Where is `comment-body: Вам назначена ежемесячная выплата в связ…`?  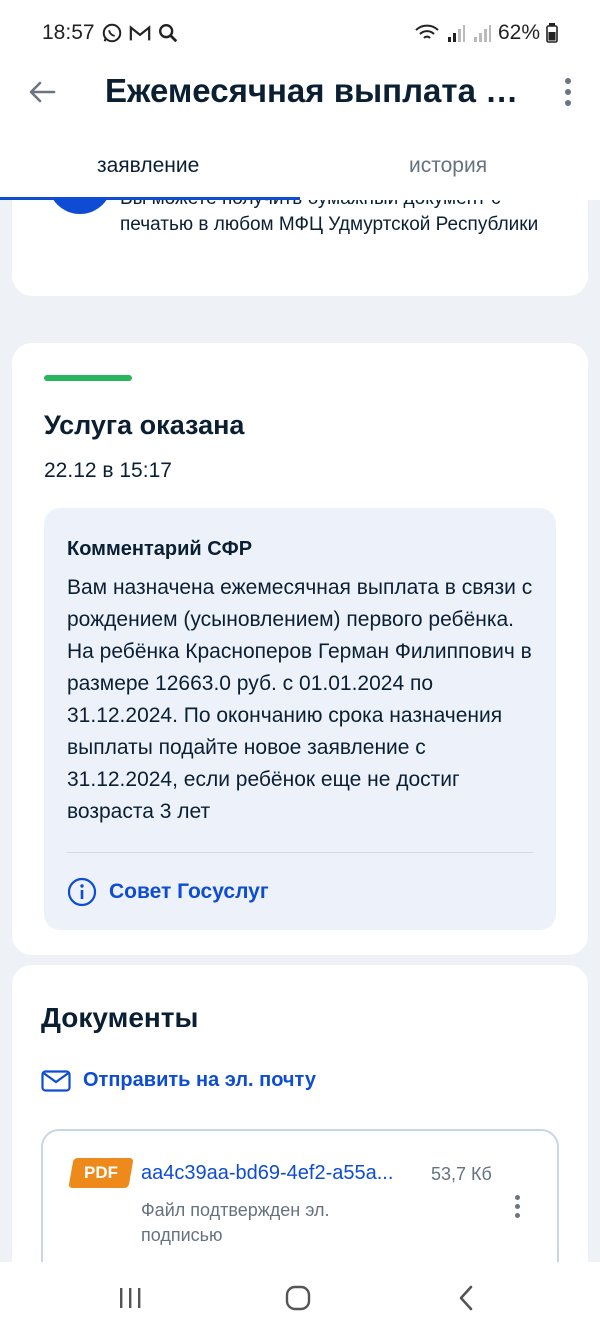 comment-body: Вам назначена ежемесячная выплата в связ… is located at coordinates (300, 699).